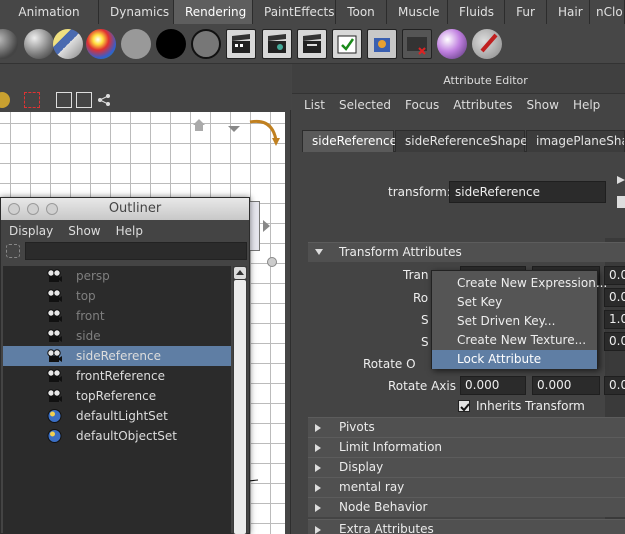 This screenshot has height=534, width=625. What do you see at coordinates (452, 44) in the screenshot?
I see `hypershade-icon` at bounding box center [452, 44].